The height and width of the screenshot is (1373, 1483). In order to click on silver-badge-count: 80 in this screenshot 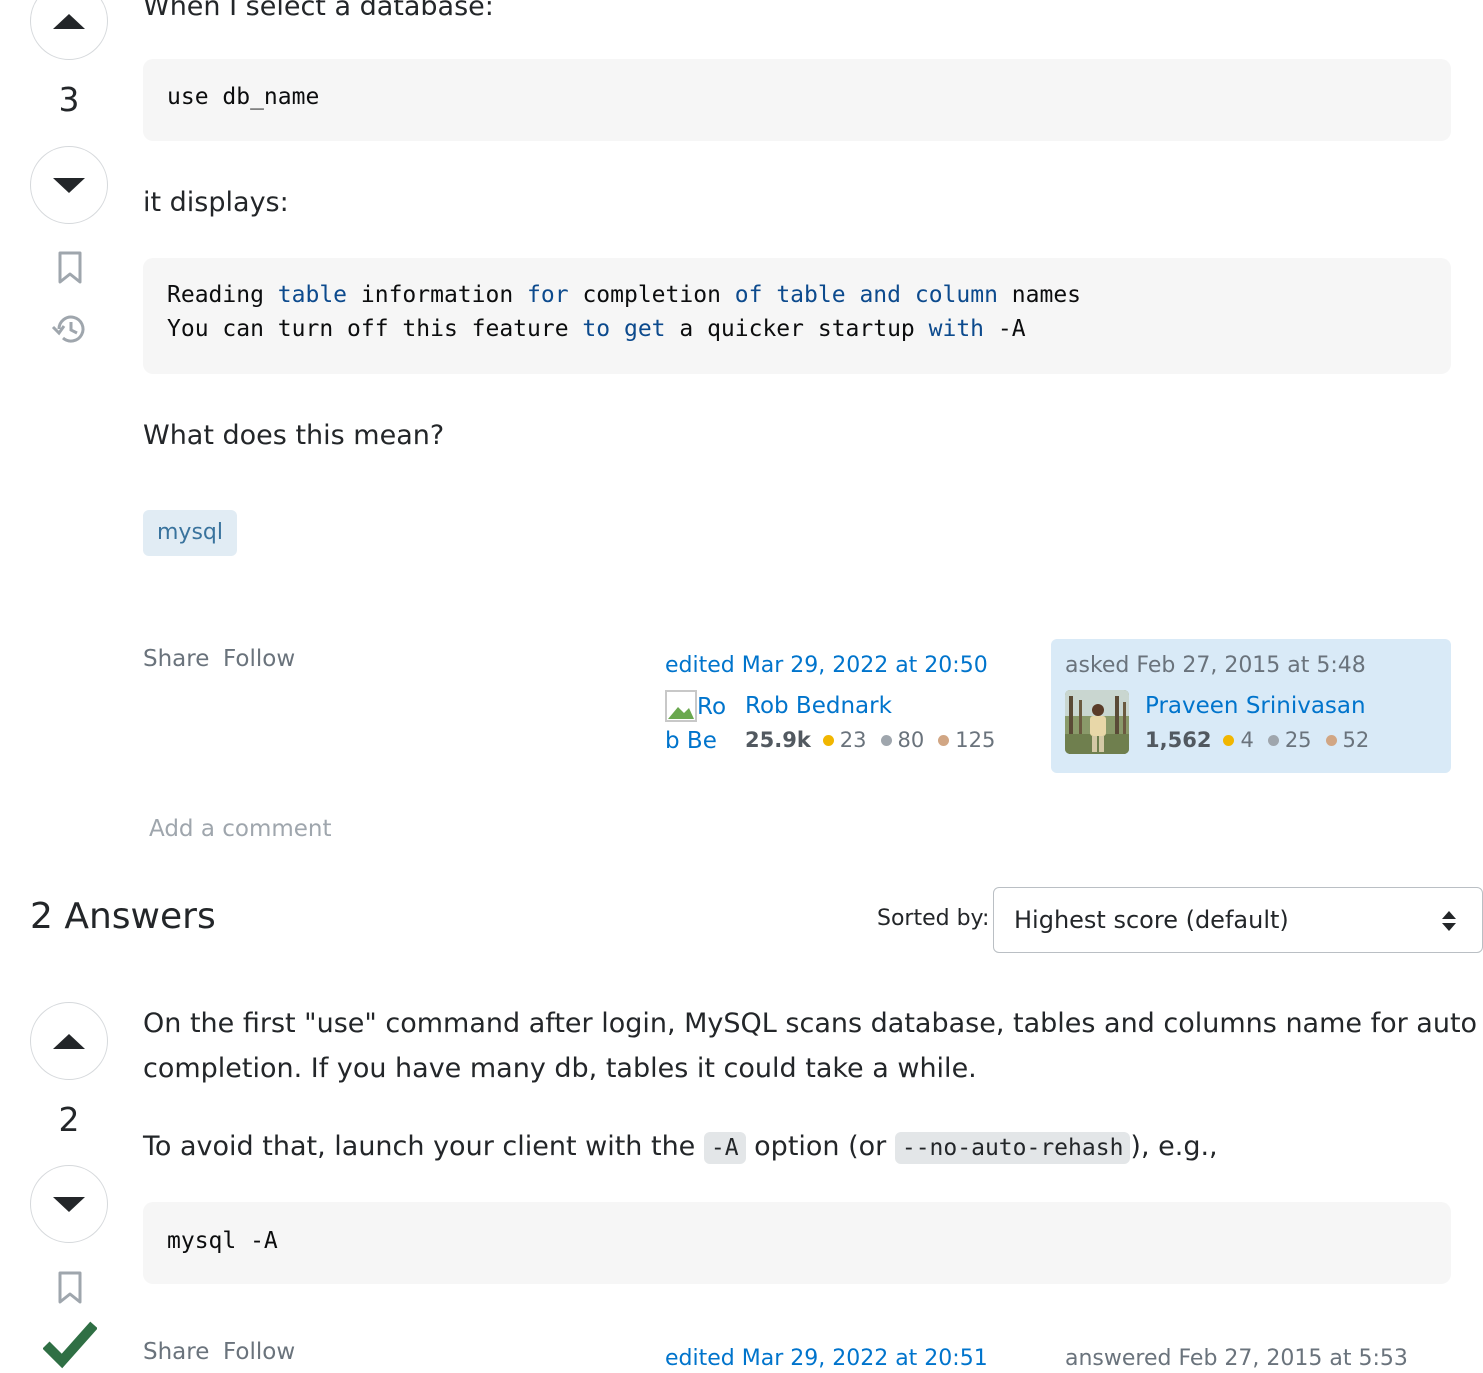, I will do `click(911, 740)`.